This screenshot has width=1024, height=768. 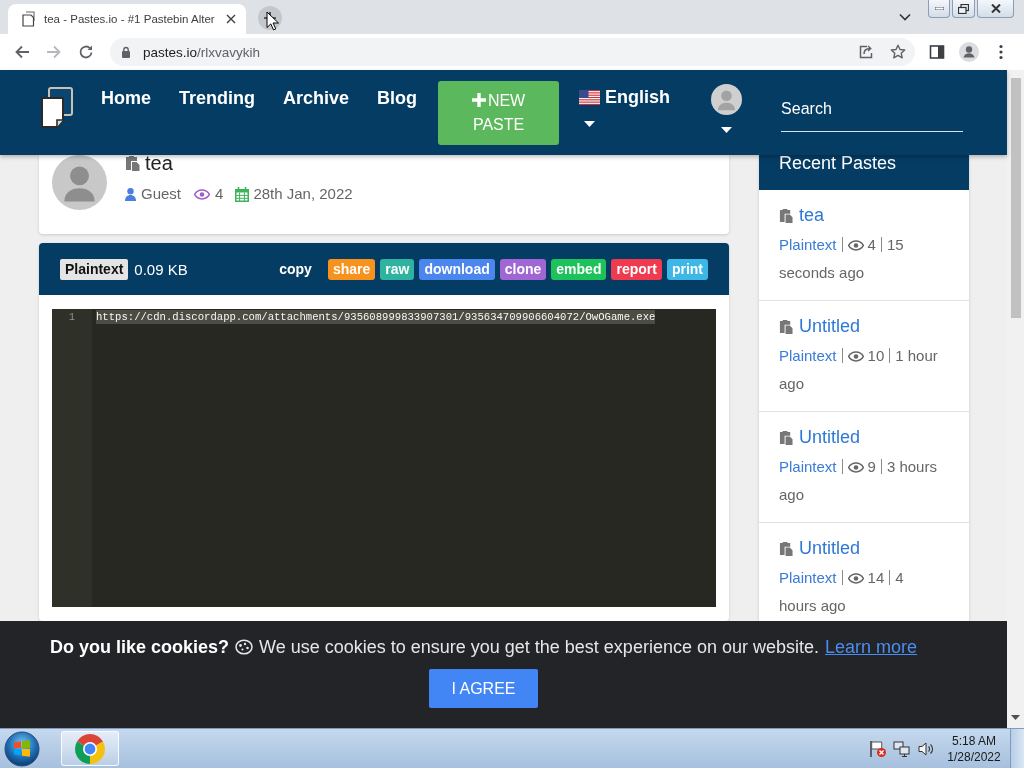 I want to click on chevron-down-icon, so click(x=905, y=17).